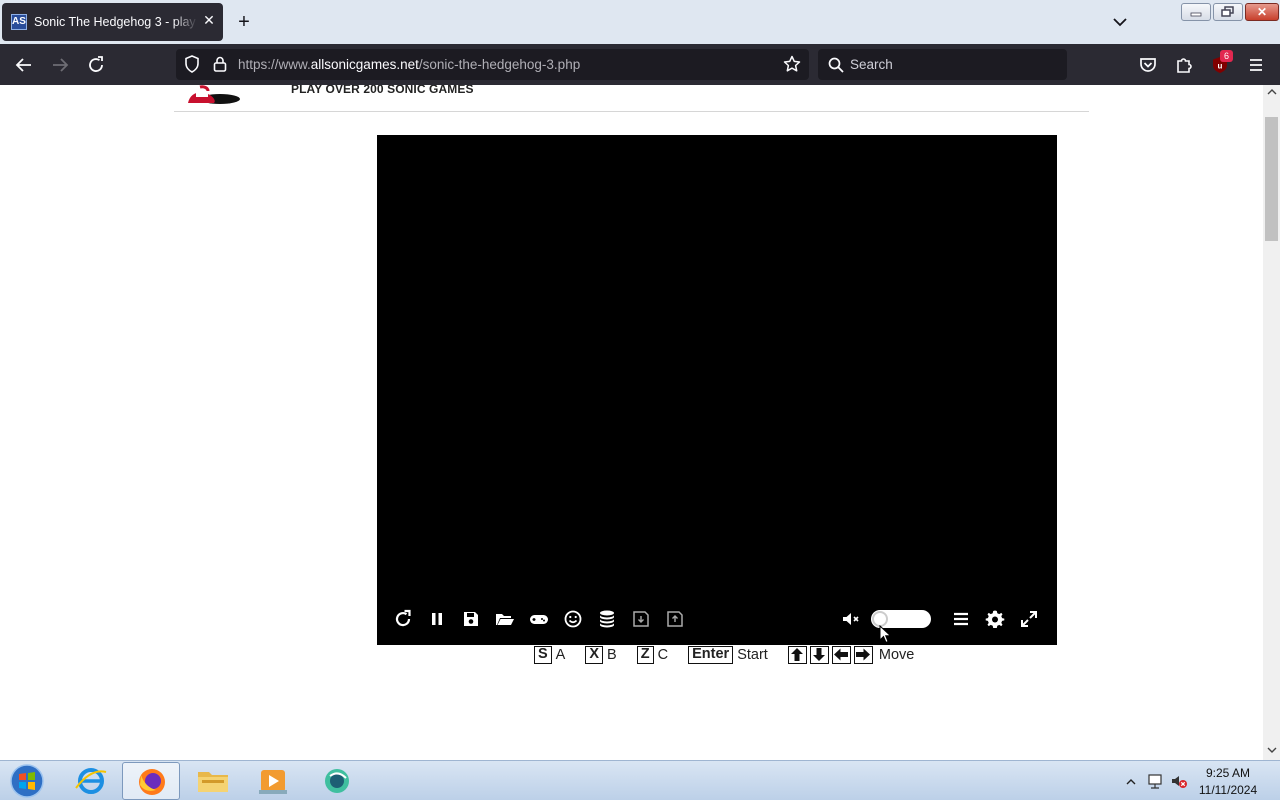  Describe the element at coordinates (403, 619) in the screenshot. I see `restart-icon` at that location.